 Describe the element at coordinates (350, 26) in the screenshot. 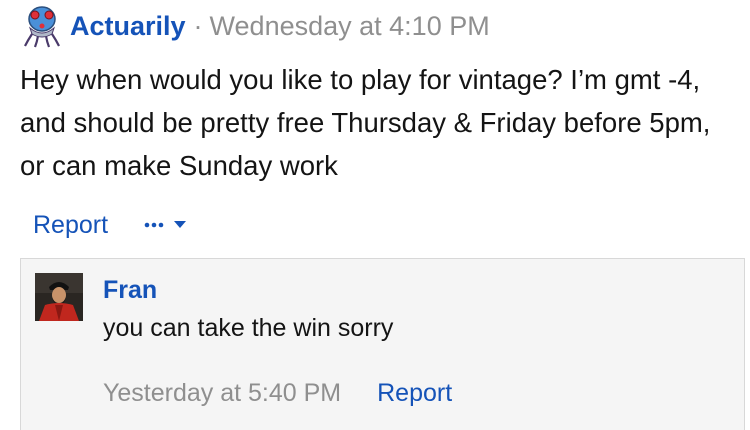

I see `post-timestamp: Wednesday at 4:10 PM` at that location.